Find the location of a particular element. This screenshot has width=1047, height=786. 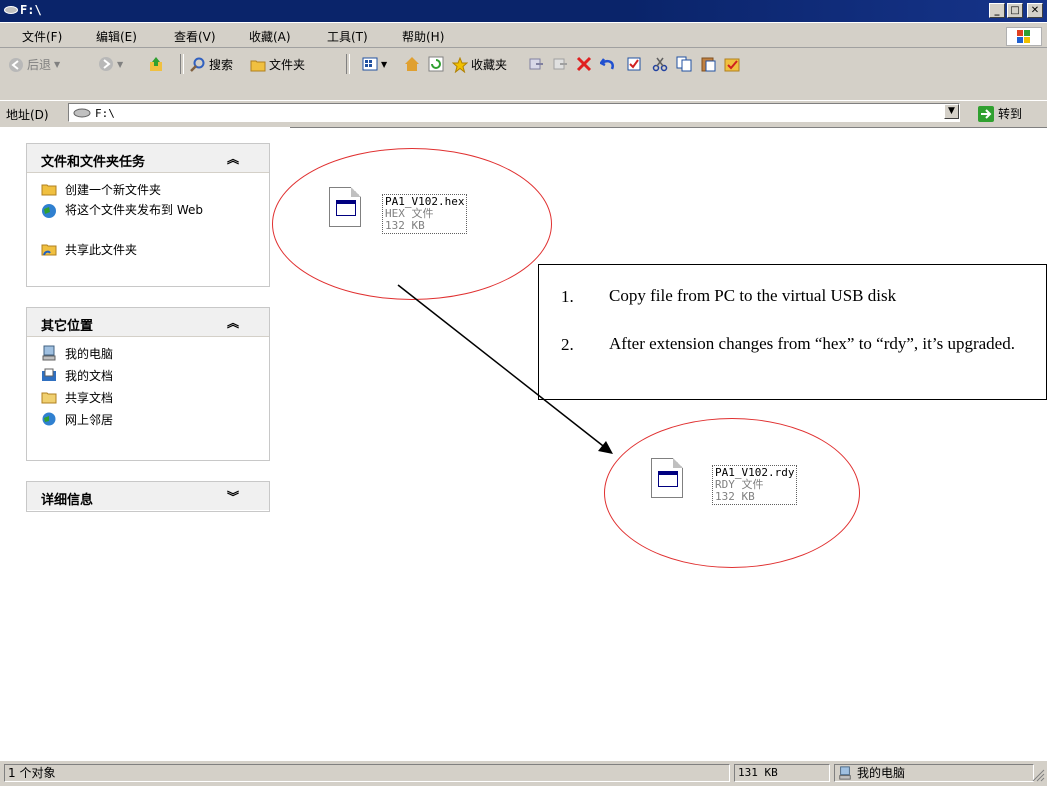

undo-icon is located at coordinates (607, 64).